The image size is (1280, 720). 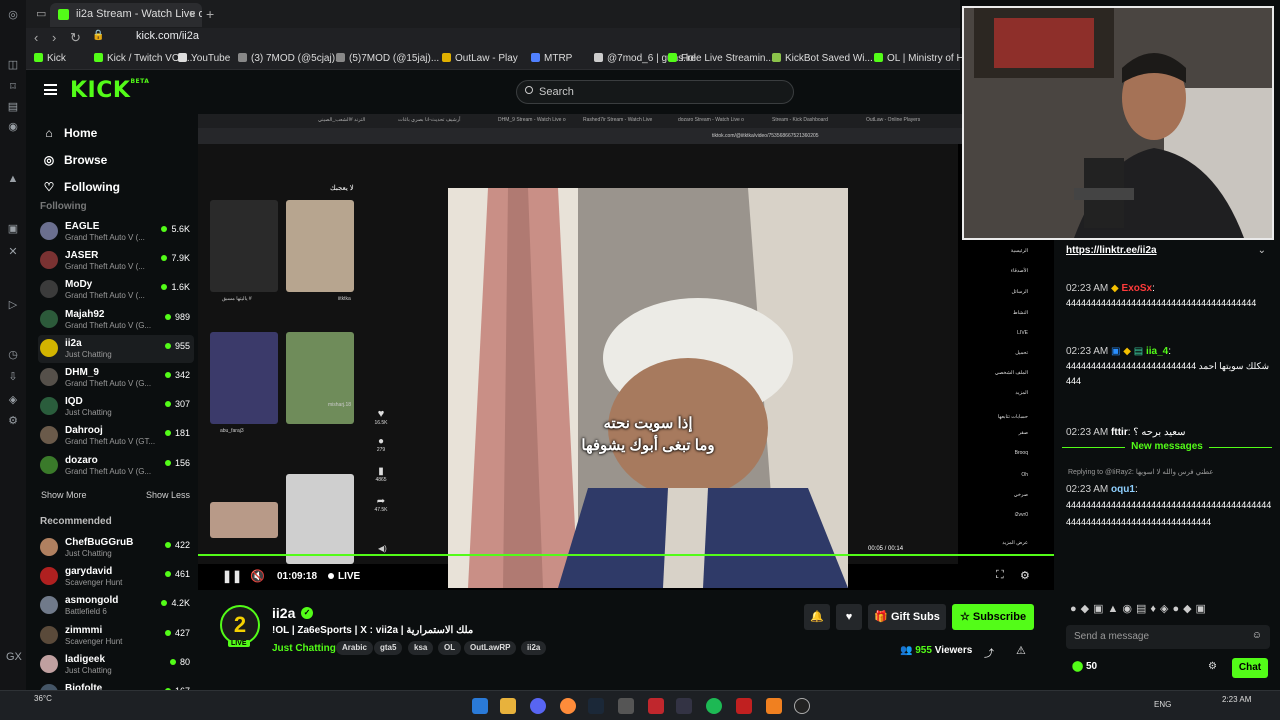 I want to click on stream-category: Just Chatting, so click(x=304, y=648).